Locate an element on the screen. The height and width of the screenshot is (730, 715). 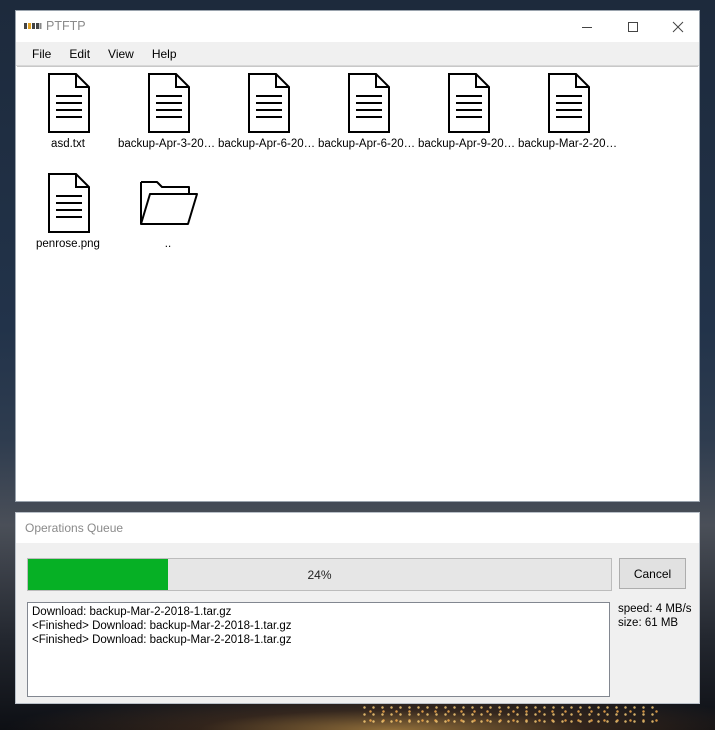
file-item: asd.txt is located at coordinates (68, 115).